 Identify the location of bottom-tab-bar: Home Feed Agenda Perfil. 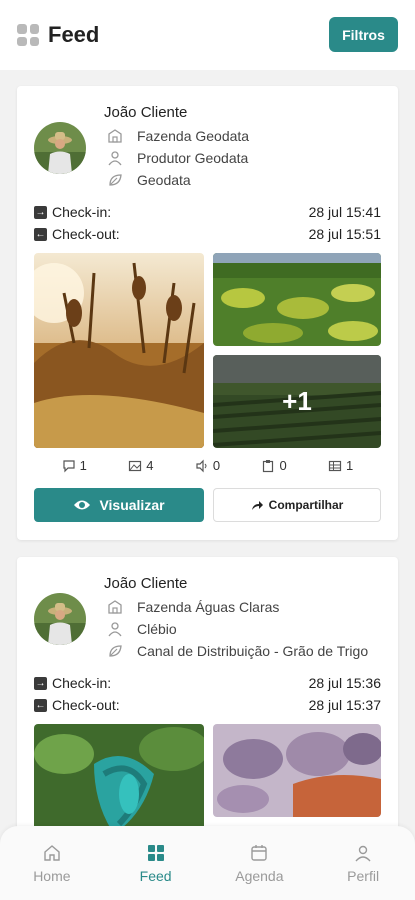
(207, 863).